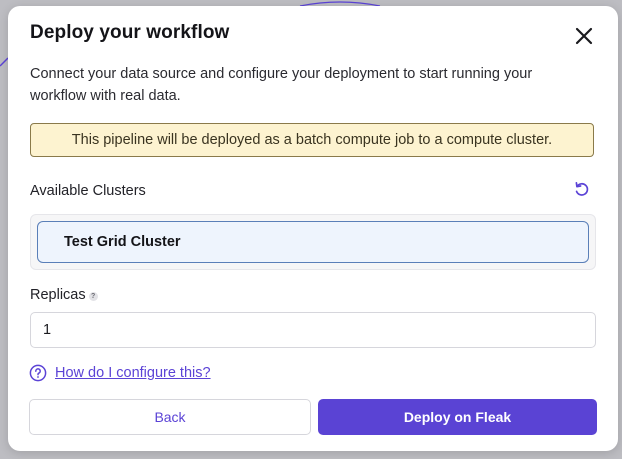 This screenshot has height=459, width=622. I want to click on cluster-list: Test Grid Cluster, so click(313, 242).